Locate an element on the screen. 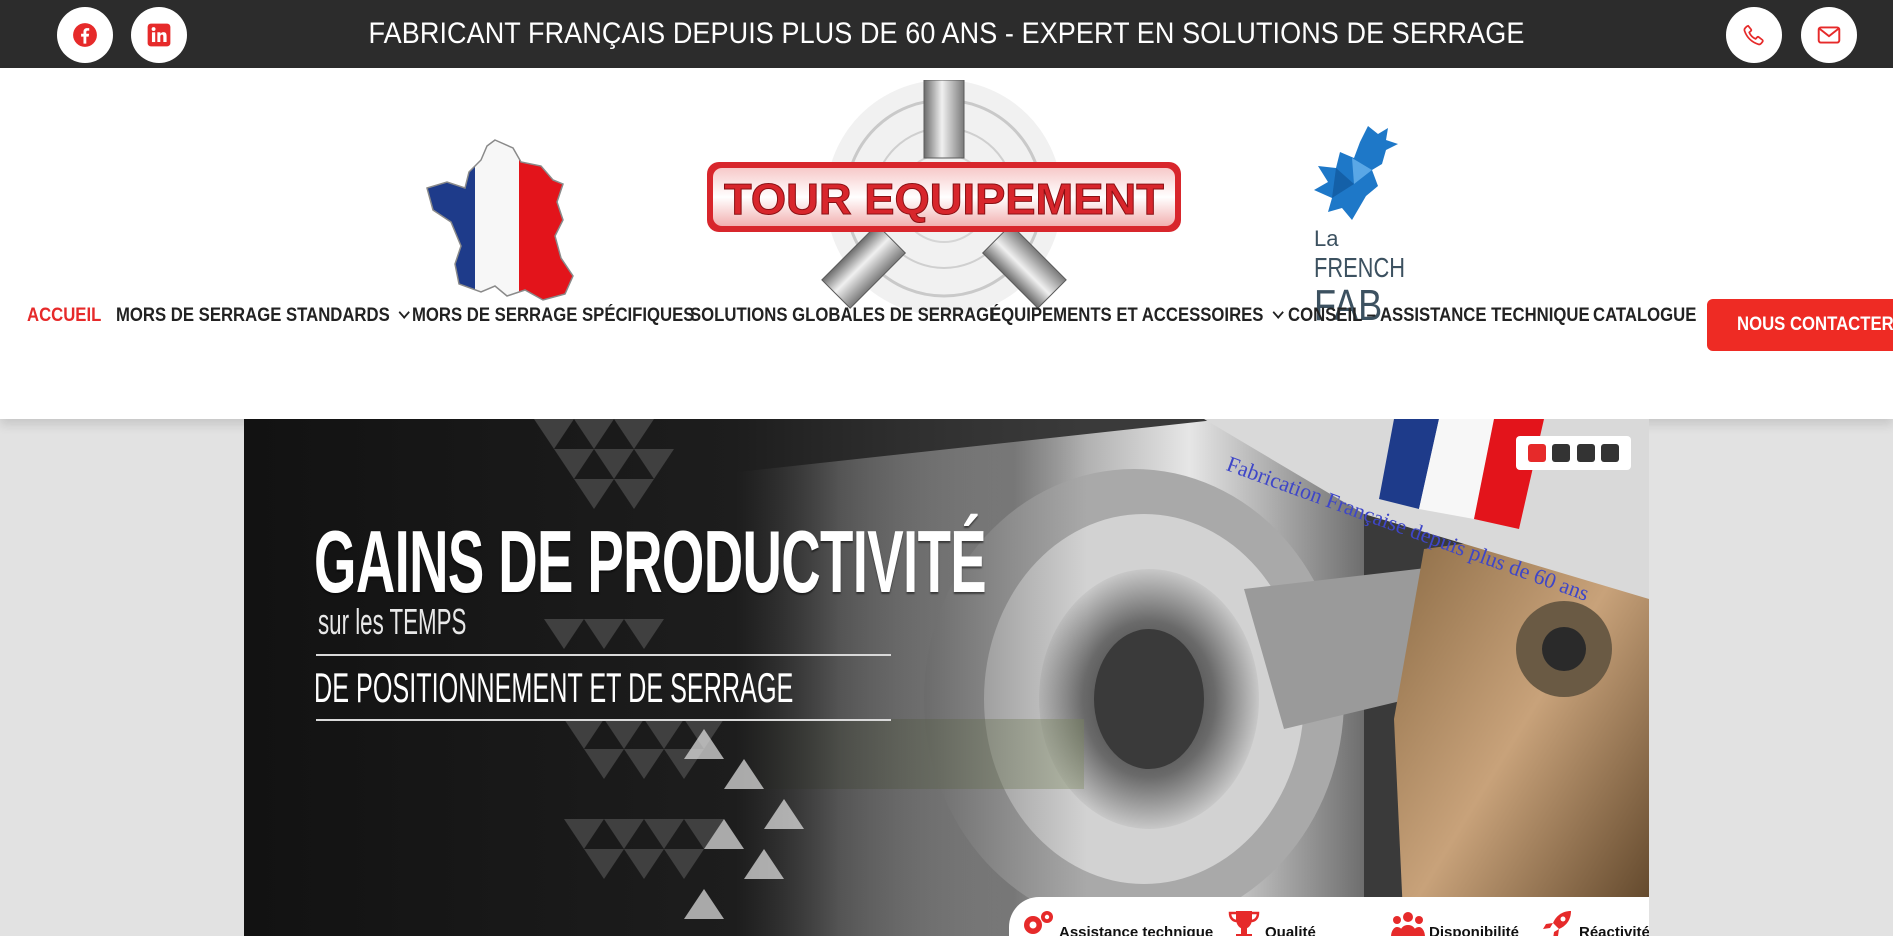  nav-label: MORS DE SERRAGE STANDARDS is located at coordinates (253, 315).